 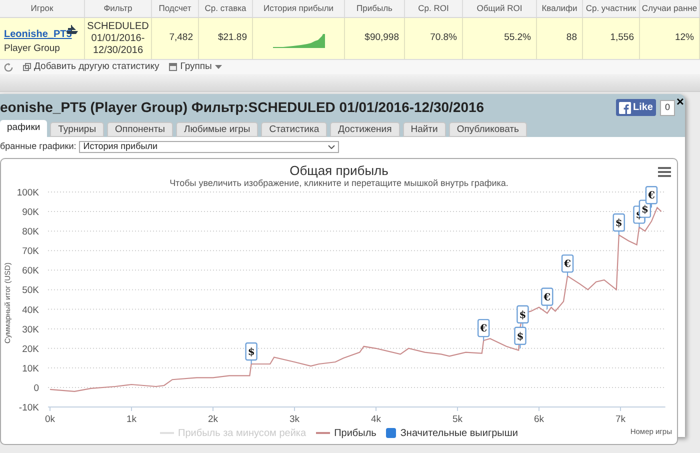 What do you see at coordinates (375, 8) in the screenshot?
I see `column-header: Прибыль` at bounding box center [375, 8].